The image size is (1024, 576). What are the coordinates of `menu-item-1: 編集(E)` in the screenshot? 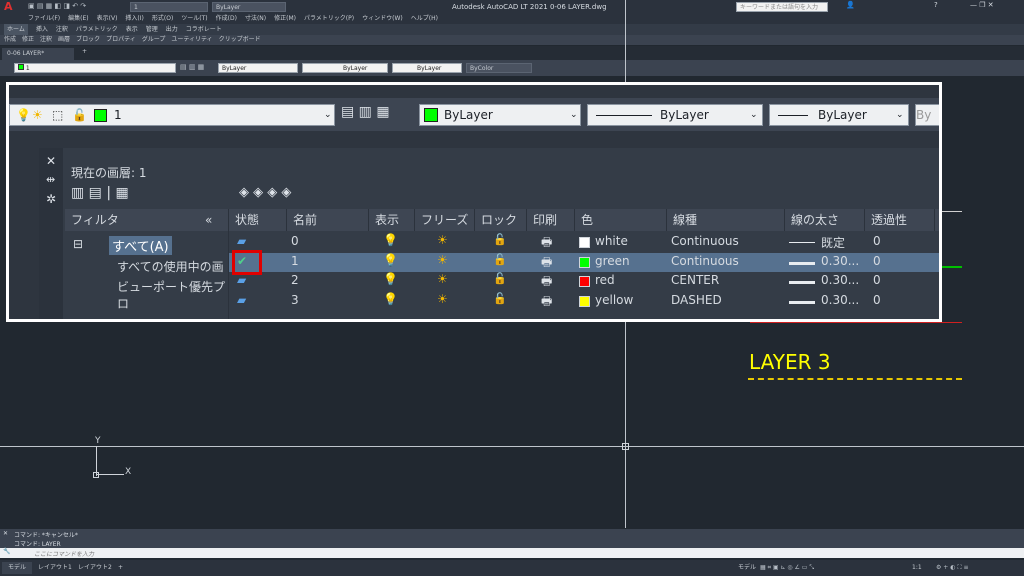 It's located at (78, 19).